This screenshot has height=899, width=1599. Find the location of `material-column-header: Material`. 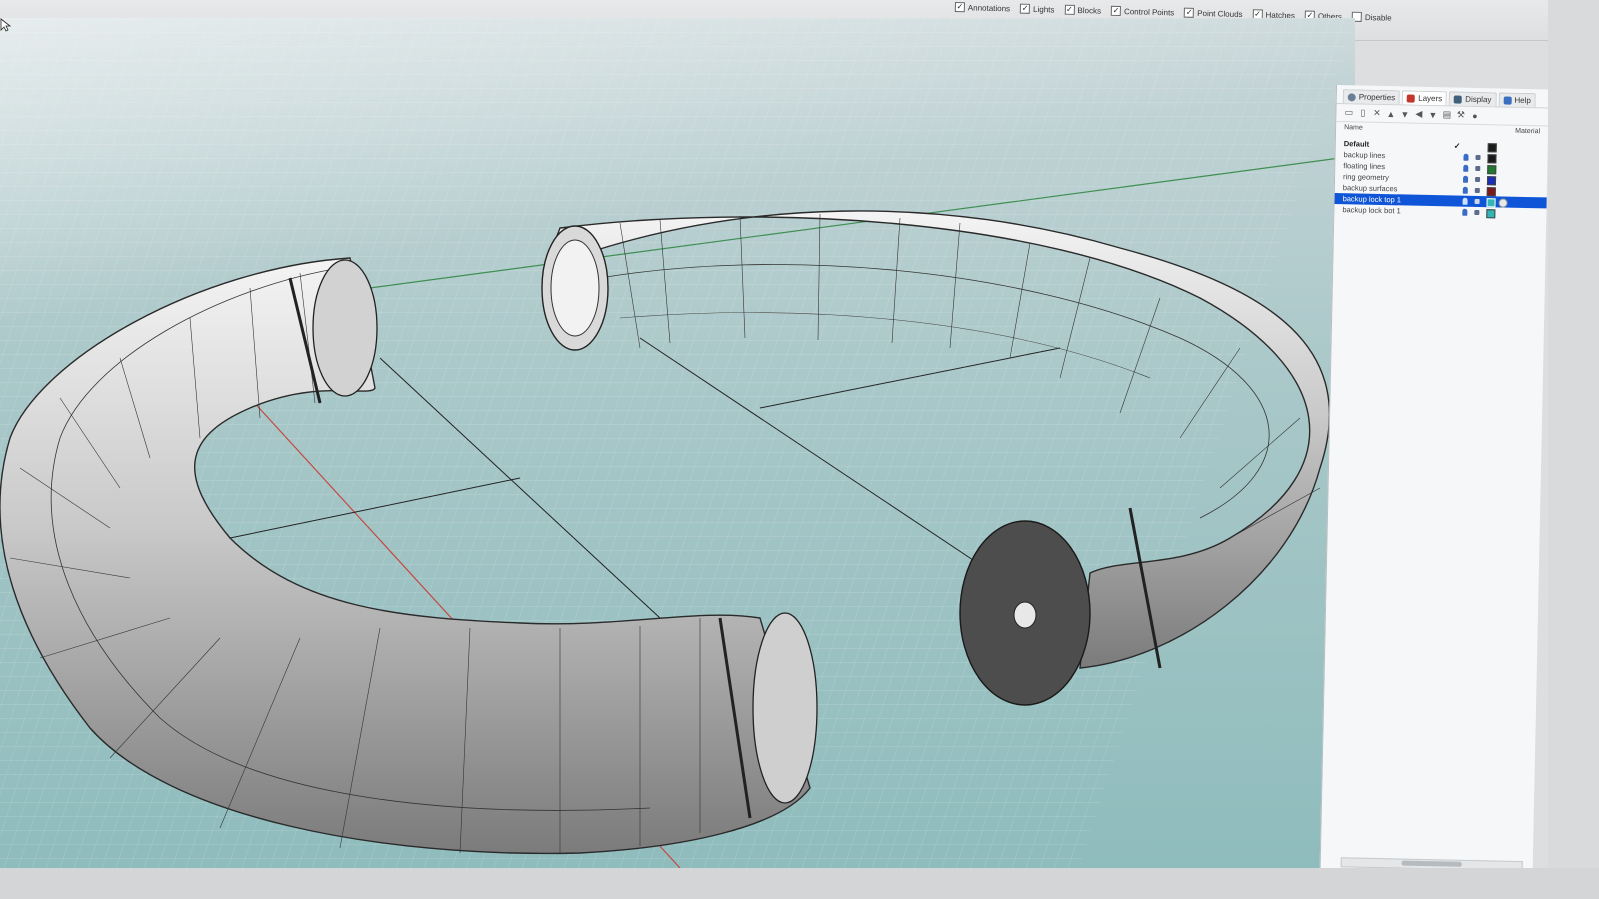

material-column-header: Material is located at coordinates (1527, 135).